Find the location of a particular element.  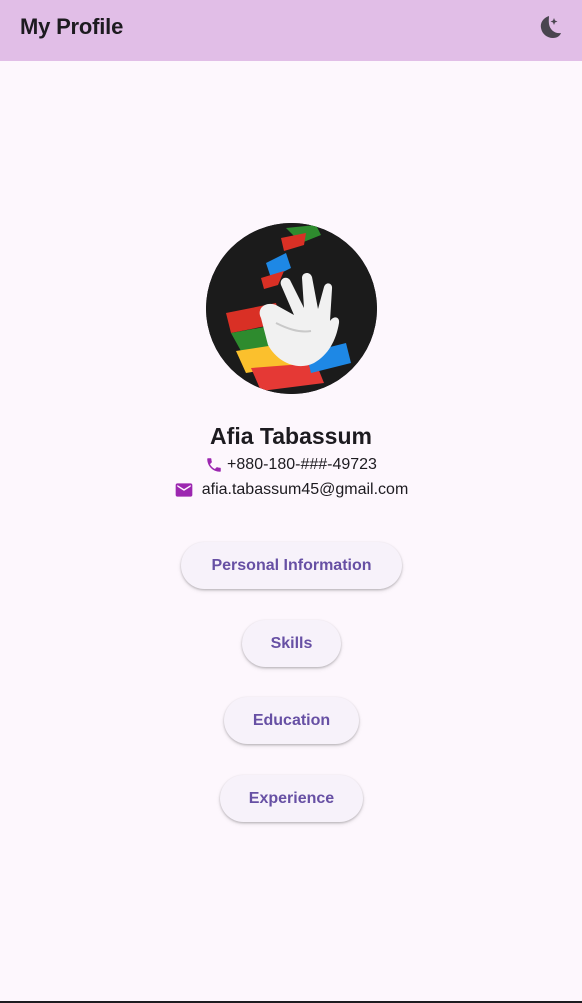

moon-icon is located at coordinates (550, 27).